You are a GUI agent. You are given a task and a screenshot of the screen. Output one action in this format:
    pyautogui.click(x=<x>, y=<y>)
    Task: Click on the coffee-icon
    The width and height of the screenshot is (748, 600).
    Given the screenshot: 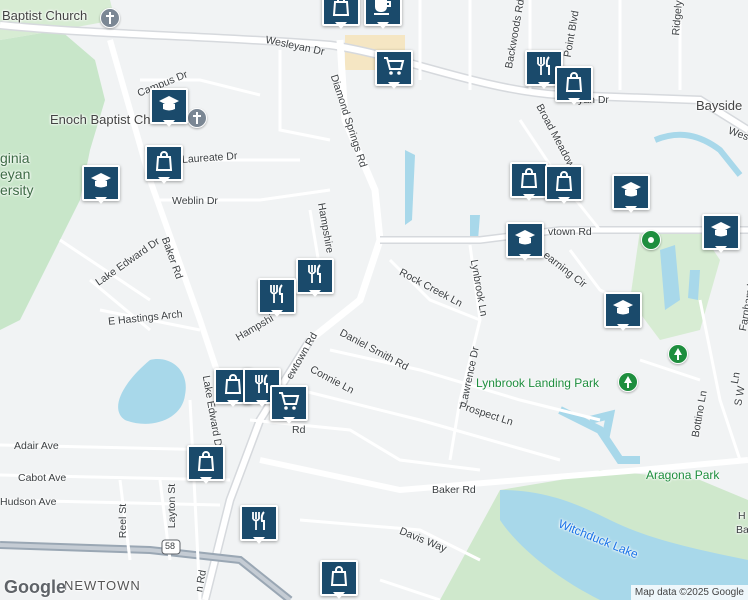 What is the action you would take?
    pyautogui.click(x=383, y=11)
    